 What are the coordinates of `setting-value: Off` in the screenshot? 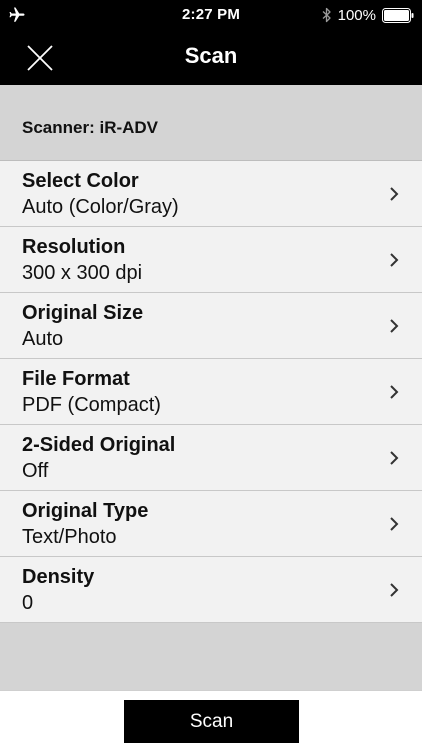 It's located at (35, 471).